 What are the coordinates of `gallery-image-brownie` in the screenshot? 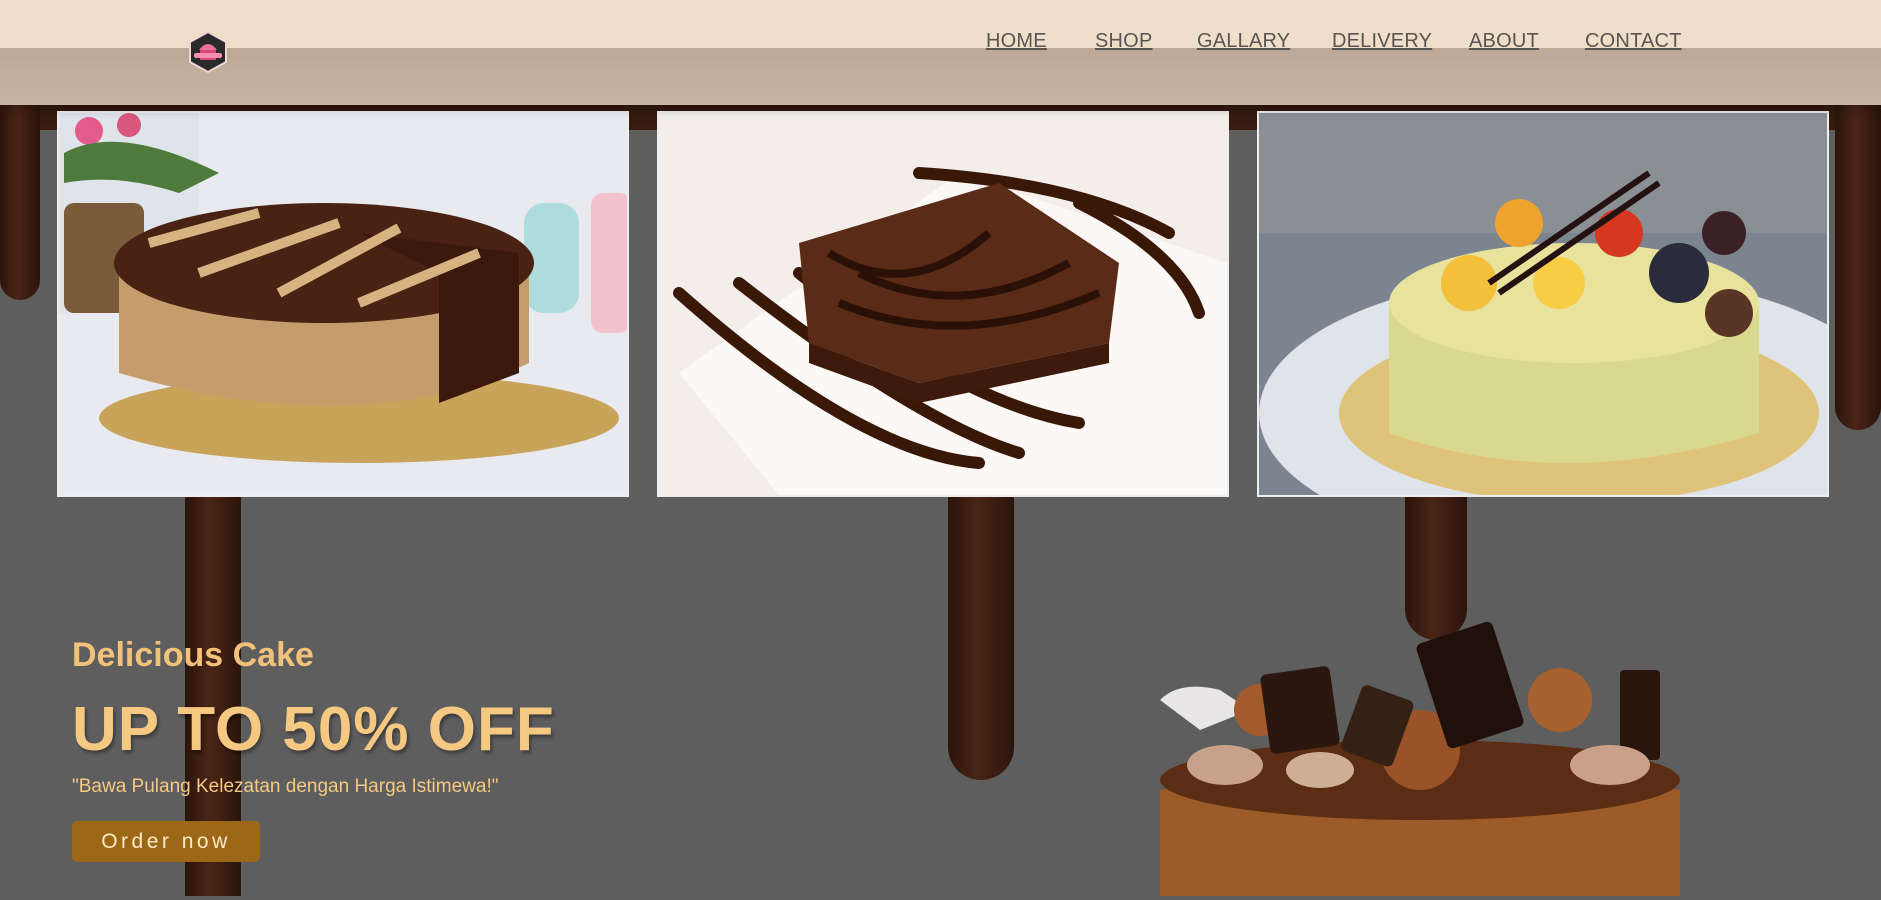 It's located at (943, 304).